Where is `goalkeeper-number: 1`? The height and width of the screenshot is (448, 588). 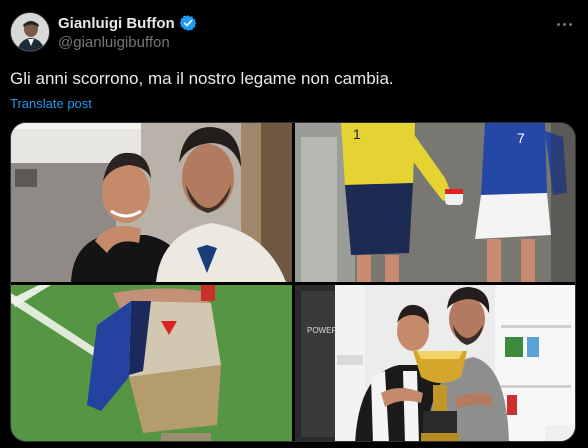 goalkeeper-number: 1 is located at coordinates (357, 134).